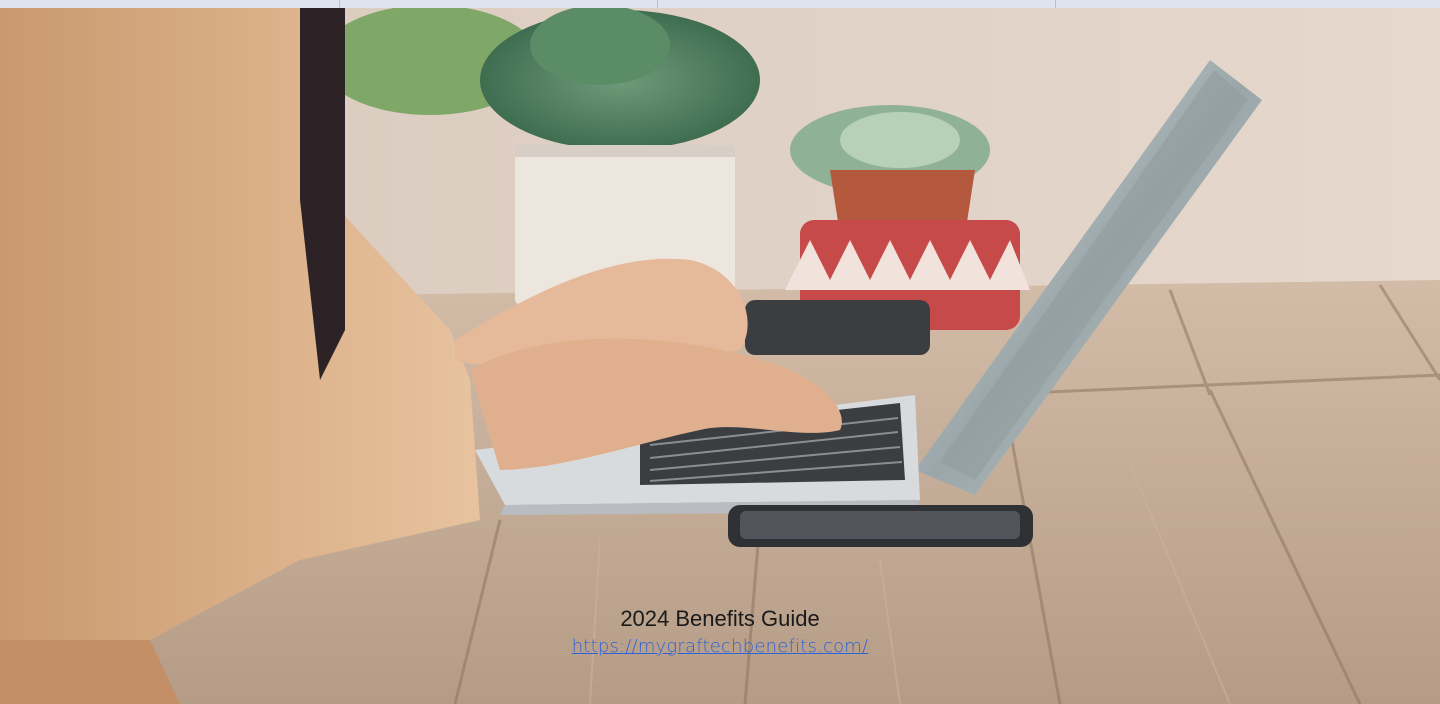 The image size is (1440, 704). I want to click on guide-title: 2024 Benefits Guide, so click(720, 618).